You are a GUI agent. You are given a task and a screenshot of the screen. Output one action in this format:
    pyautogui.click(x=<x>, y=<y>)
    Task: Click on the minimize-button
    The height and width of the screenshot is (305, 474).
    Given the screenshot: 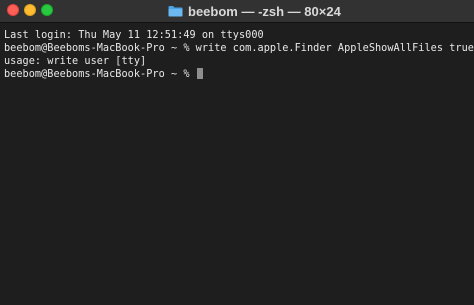 What is the action you would take?
    pyautogui.click(x=30, y=10)
    